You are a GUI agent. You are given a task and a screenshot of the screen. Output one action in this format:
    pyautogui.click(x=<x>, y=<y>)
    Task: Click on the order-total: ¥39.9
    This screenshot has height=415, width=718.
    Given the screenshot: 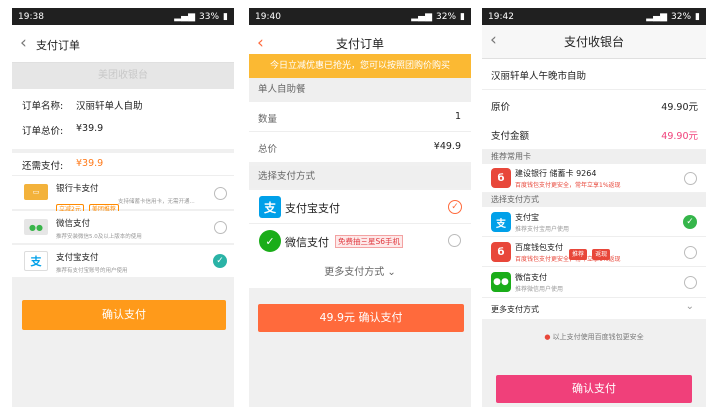 What is the action you would take?
    pyautogui.click(x=90, y=128)
    